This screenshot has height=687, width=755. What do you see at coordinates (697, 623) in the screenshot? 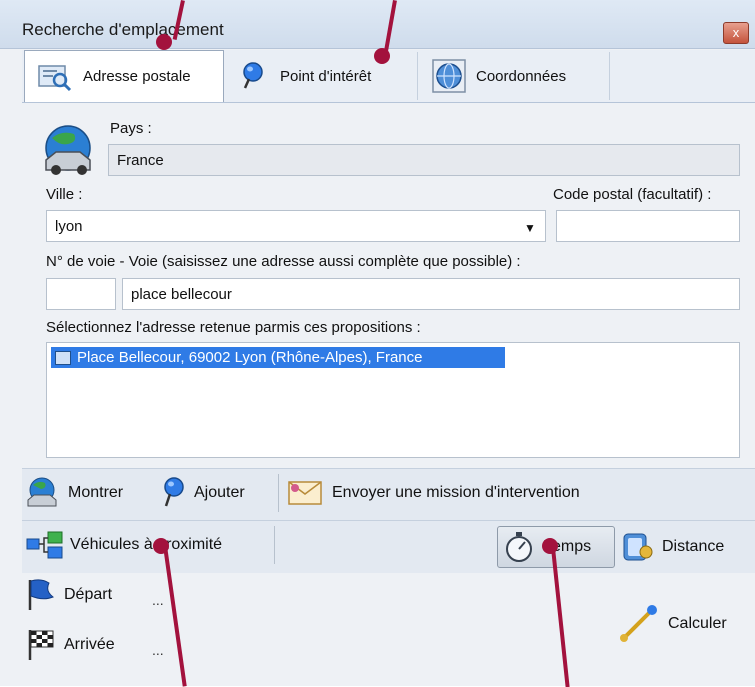
I see `calculate-label: Calculer` at bounding box center [697, 623].